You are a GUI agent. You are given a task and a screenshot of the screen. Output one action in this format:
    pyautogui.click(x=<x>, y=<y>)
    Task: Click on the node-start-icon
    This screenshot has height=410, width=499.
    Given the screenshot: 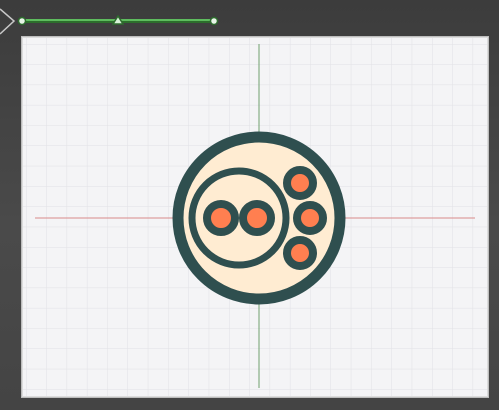 What is the action you would take?
    pyautogui.click(x=22, y=21)
    